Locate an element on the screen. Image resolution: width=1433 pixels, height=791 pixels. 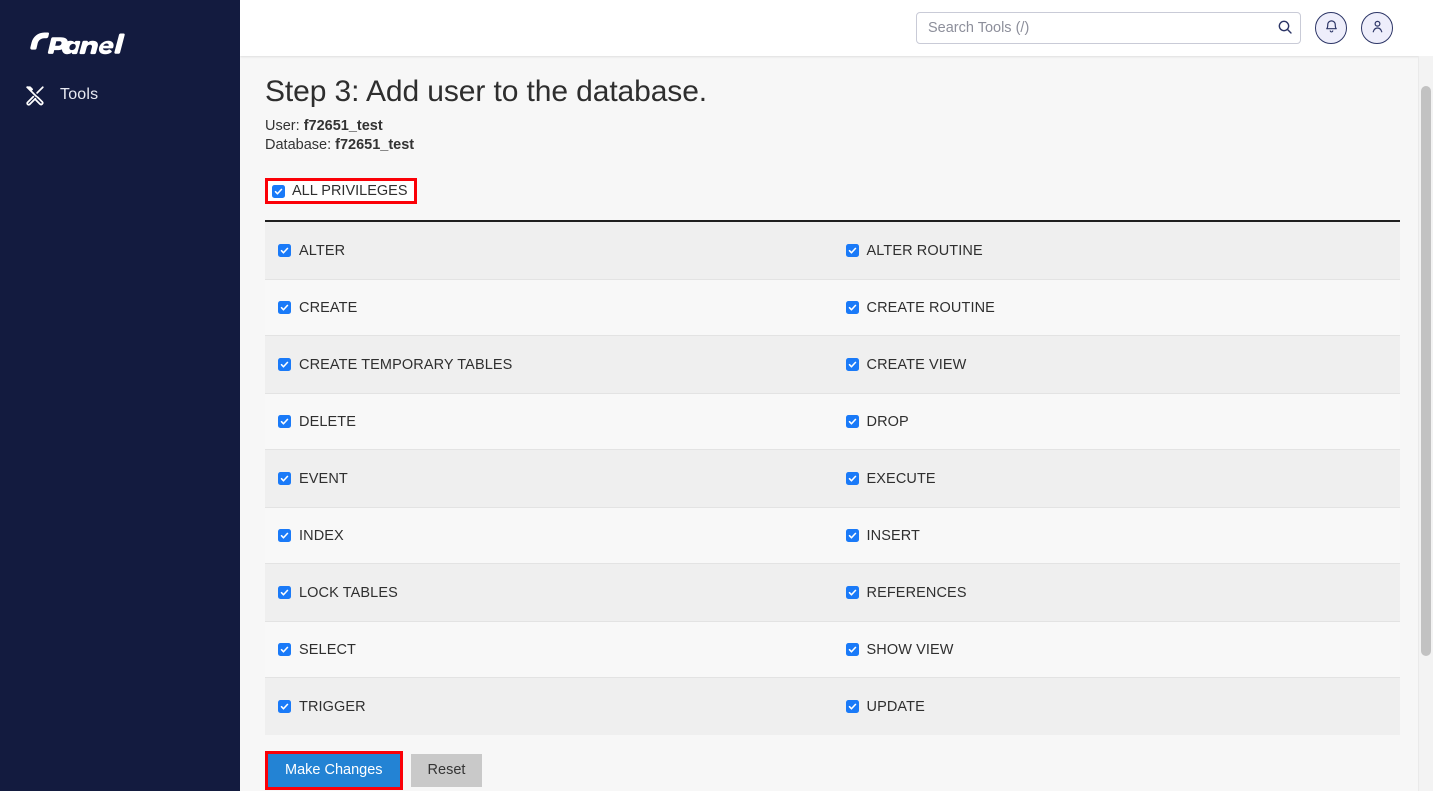
table-row: ALTER ALTER ROUTINE is located at coordinates (833, 251).